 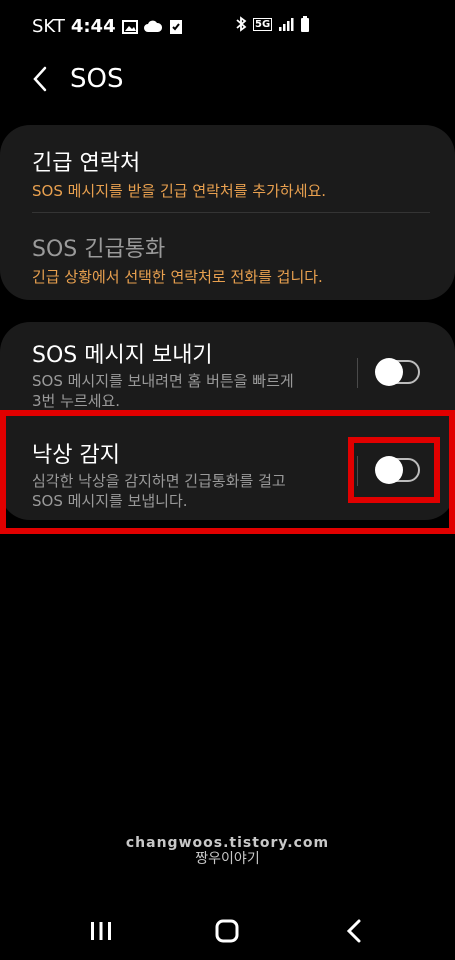 I want to click on send-sos-subtitle: SOS 메시지를 보내려면 홈 버튼을 빠르게 3번 누르세요., so click(x=187, y=391).